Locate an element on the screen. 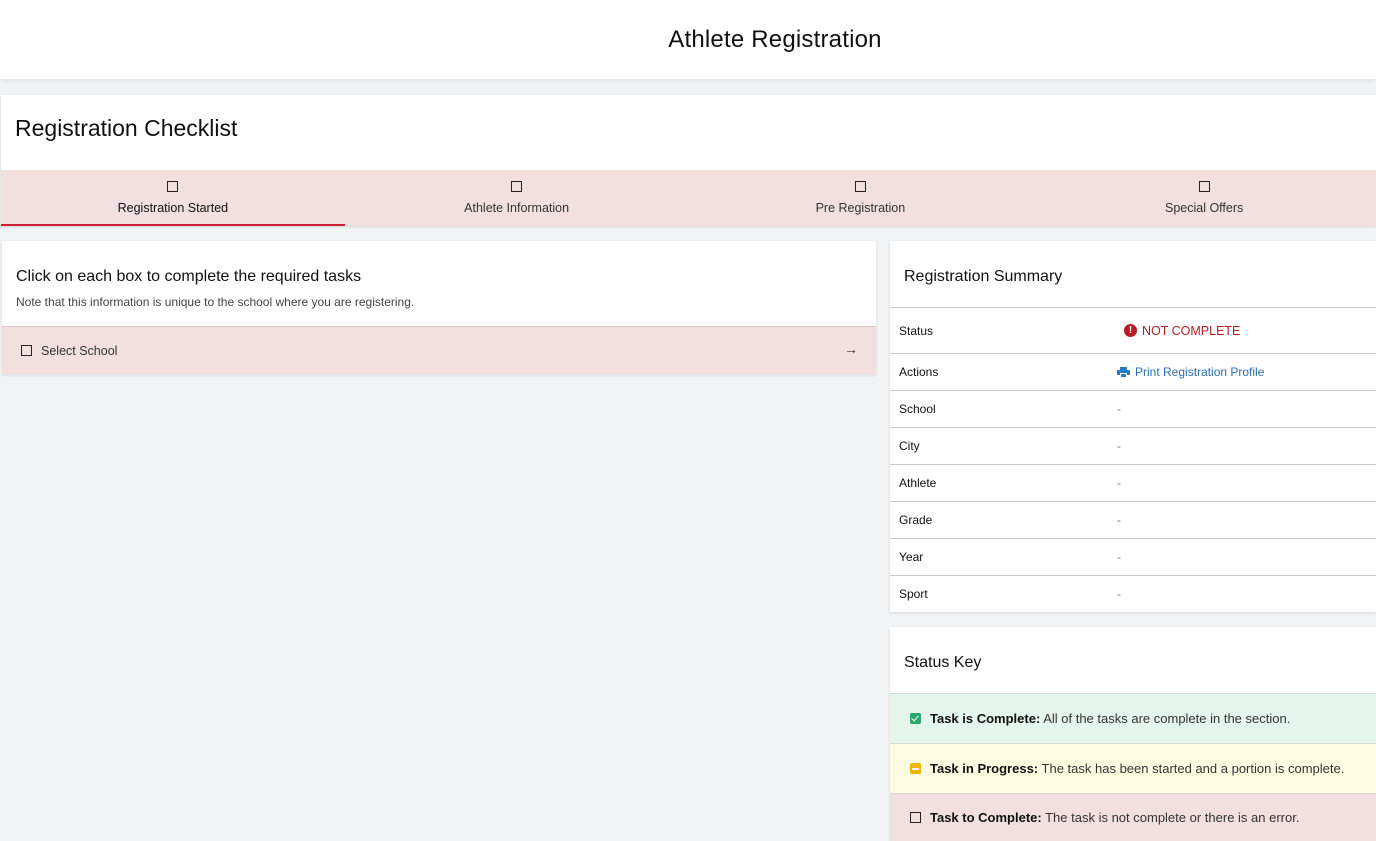 Image resolution: width=1376 pixels, height=841 pixels. status-value: ! NOT COMPLETE is located at coordinates (1178, 331).